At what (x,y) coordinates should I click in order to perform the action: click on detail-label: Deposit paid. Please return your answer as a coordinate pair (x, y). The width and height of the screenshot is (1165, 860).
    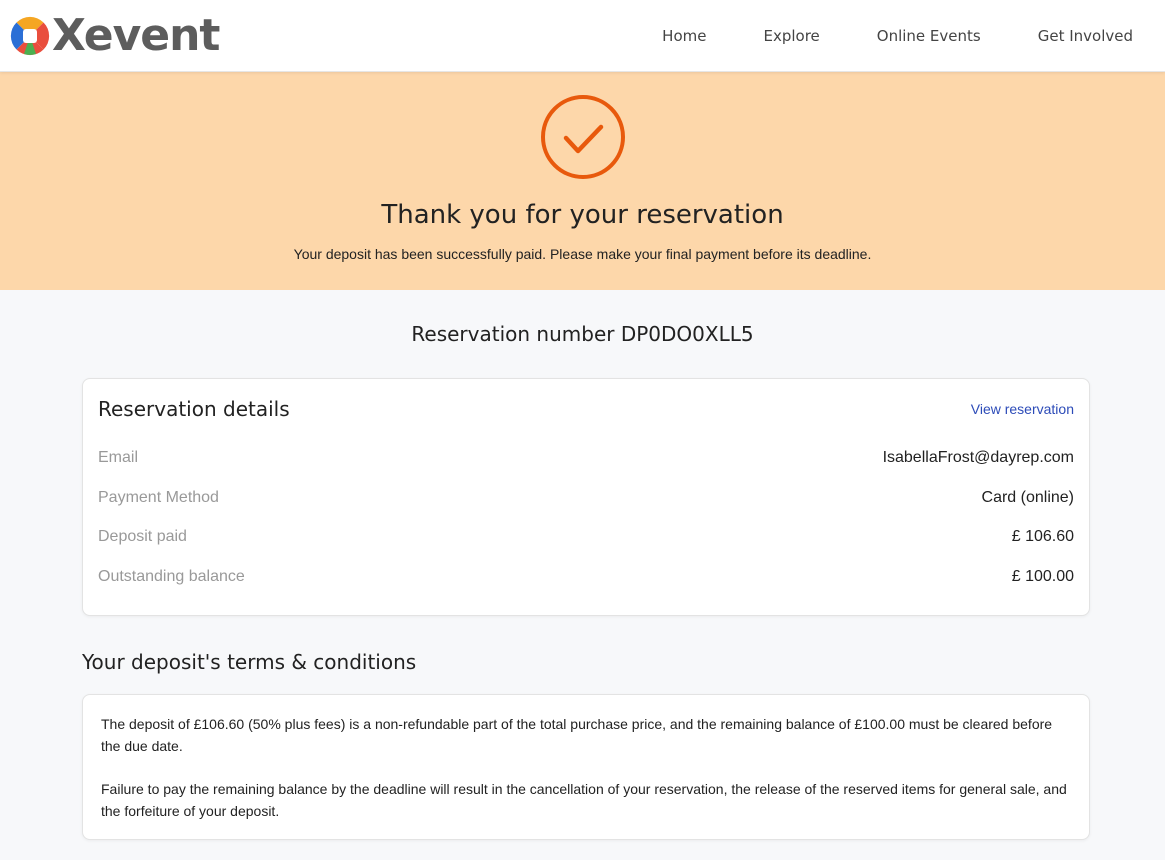
    Looking at the image, I should click on (142, 536).